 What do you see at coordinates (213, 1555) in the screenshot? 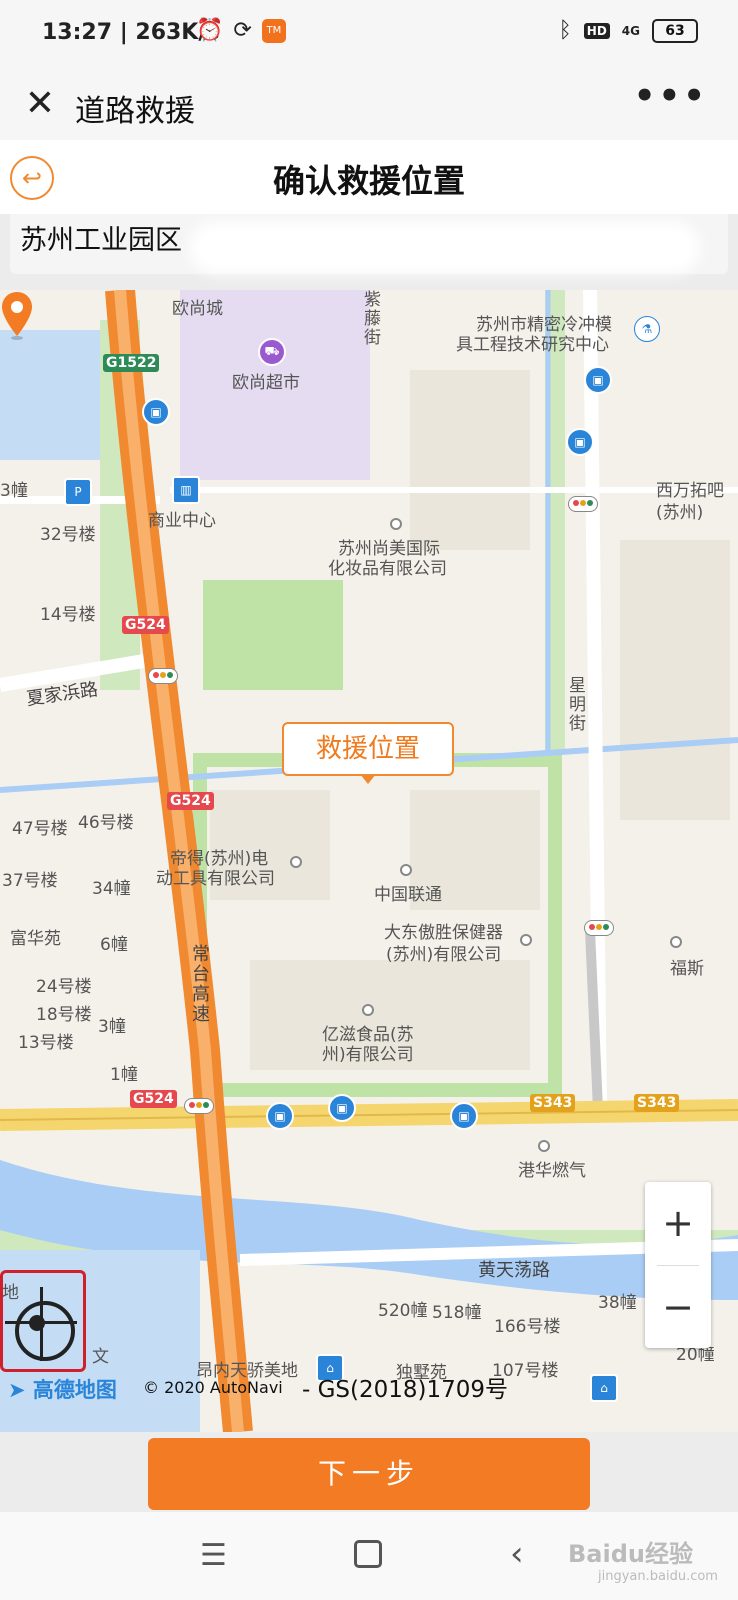
I see `menu-icon: ☰` at bounding box center [213, 1555].